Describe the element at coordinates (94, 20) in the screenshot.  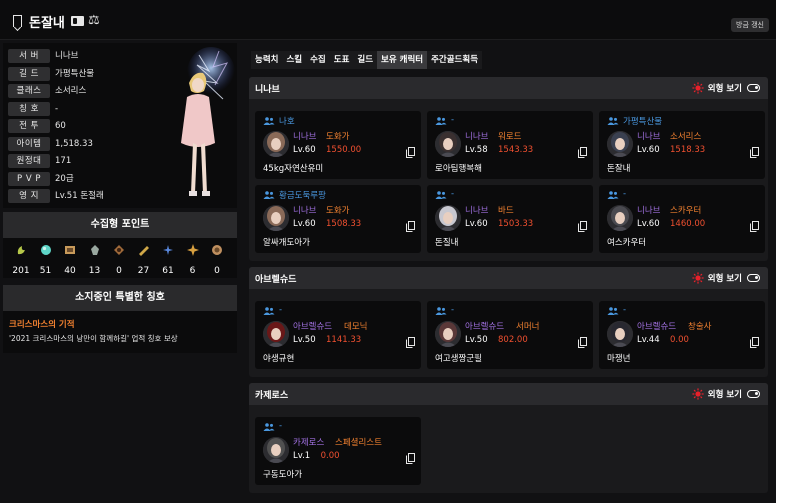
I see `scale-icon: ⚖` at that location.